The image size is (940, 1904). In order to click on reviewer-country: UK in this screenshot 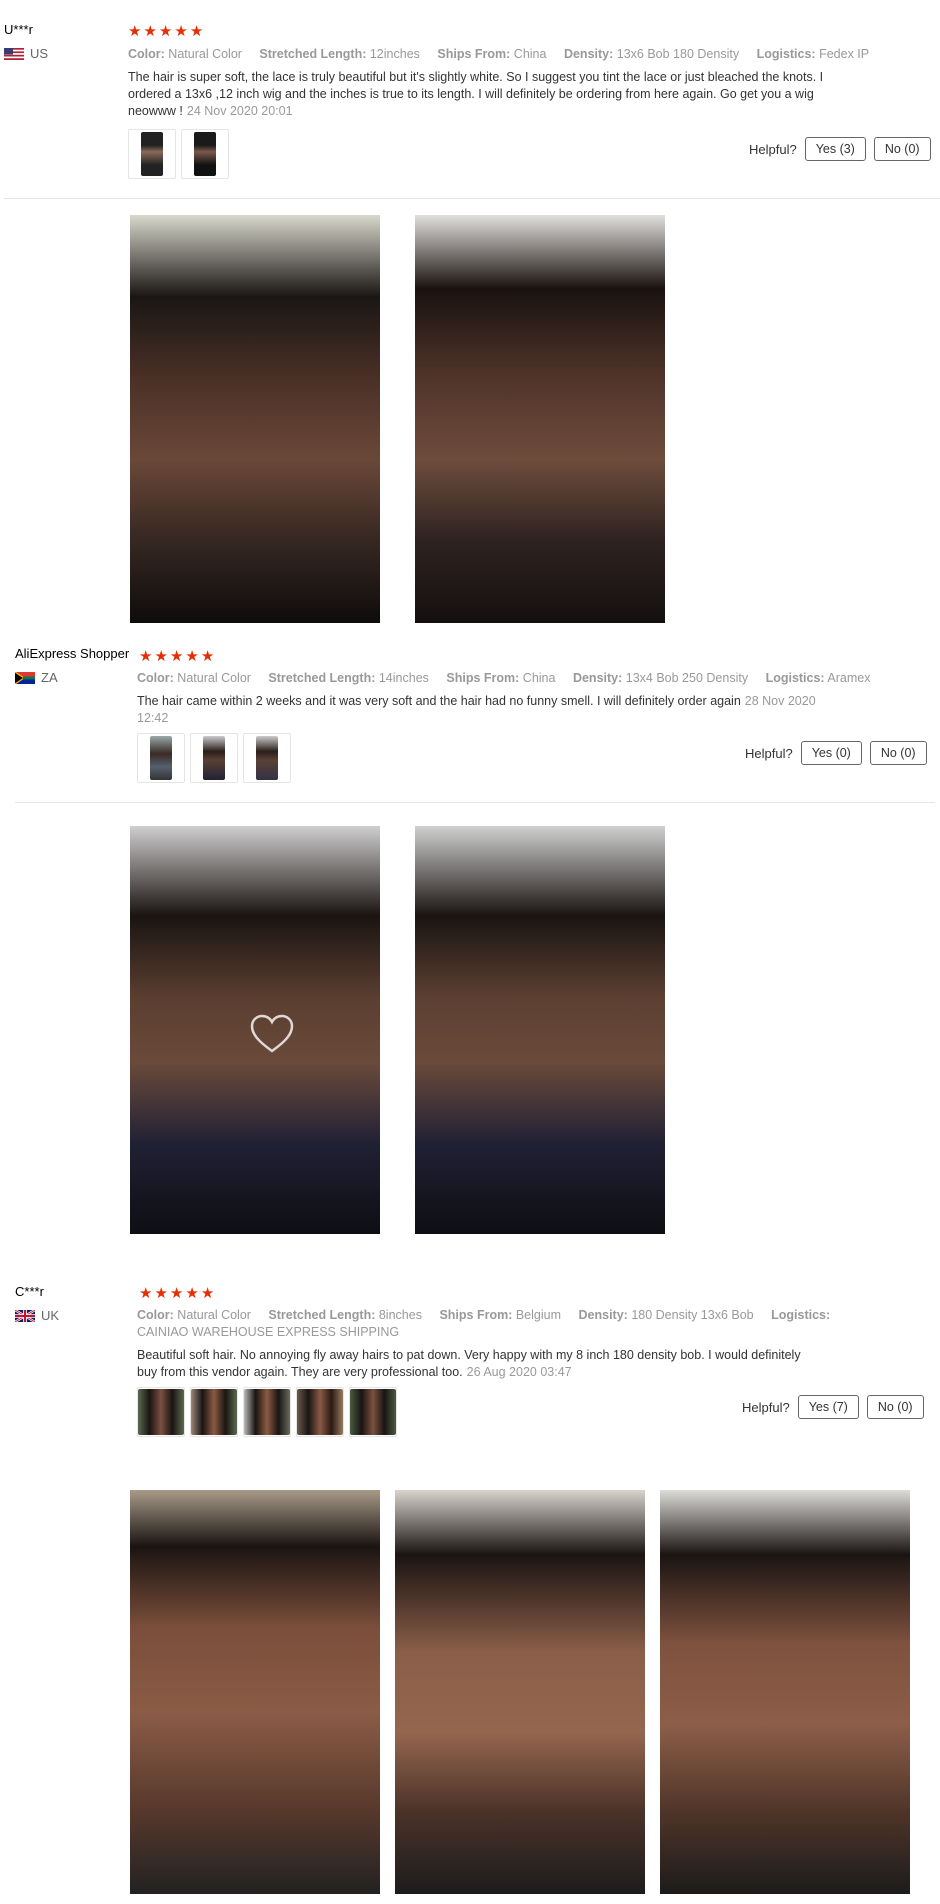, I will do `click(37, 1315)`.